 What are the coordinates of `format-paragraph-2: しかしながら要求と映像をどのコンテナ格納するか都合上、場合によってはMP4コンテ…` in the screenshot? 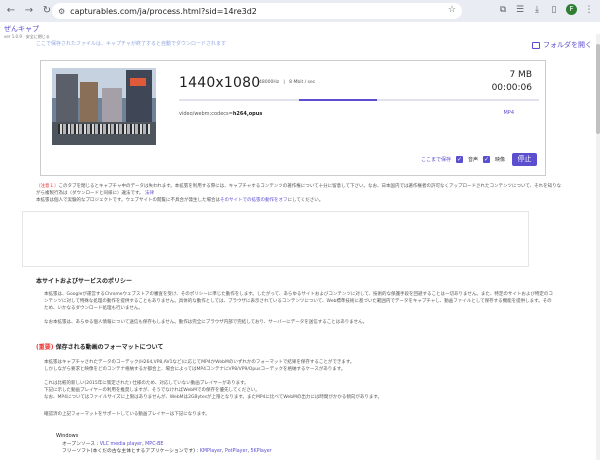 It's located at (195, 369).